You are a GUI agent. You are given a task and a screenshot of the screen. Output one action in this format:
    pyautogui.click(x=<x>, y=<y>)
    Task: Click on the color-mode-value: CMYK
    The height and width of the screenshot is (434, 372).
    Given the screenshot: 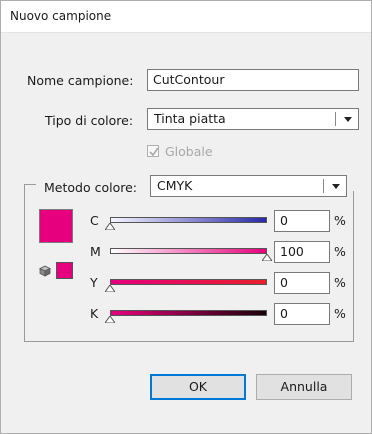 What is the action you would take?
    pyautogui.click(x=175, y=185)
    